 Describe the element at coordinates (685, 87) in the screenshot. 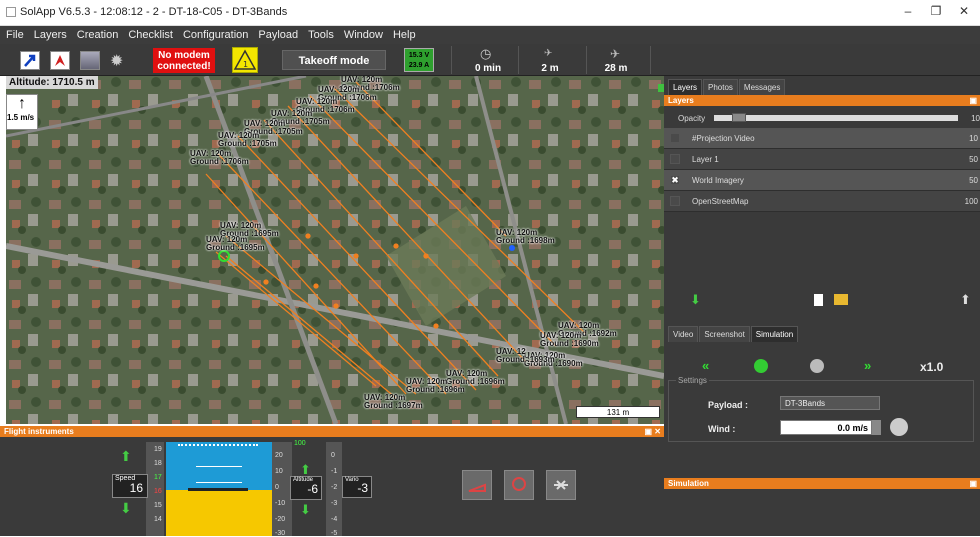

I see `tab-layers: Layers` at that location.